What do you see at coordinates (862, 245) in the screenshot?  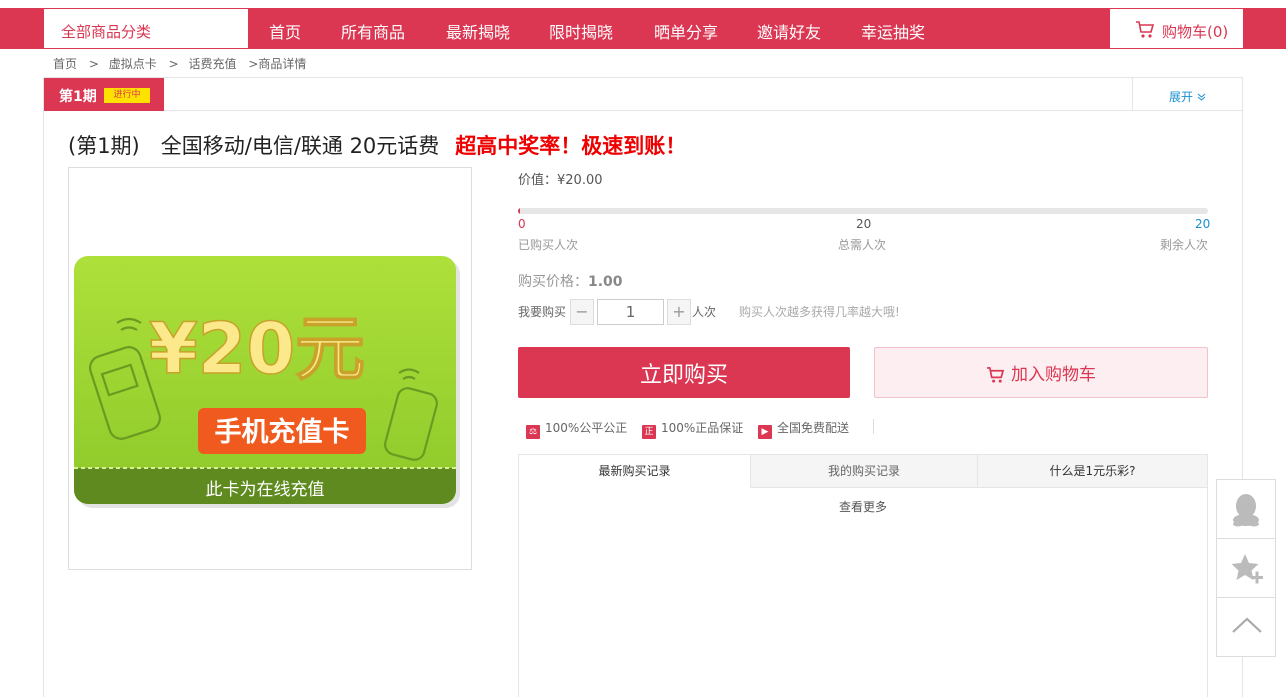 I see `total-label: 总需人次` at bounding box center [862, 245].